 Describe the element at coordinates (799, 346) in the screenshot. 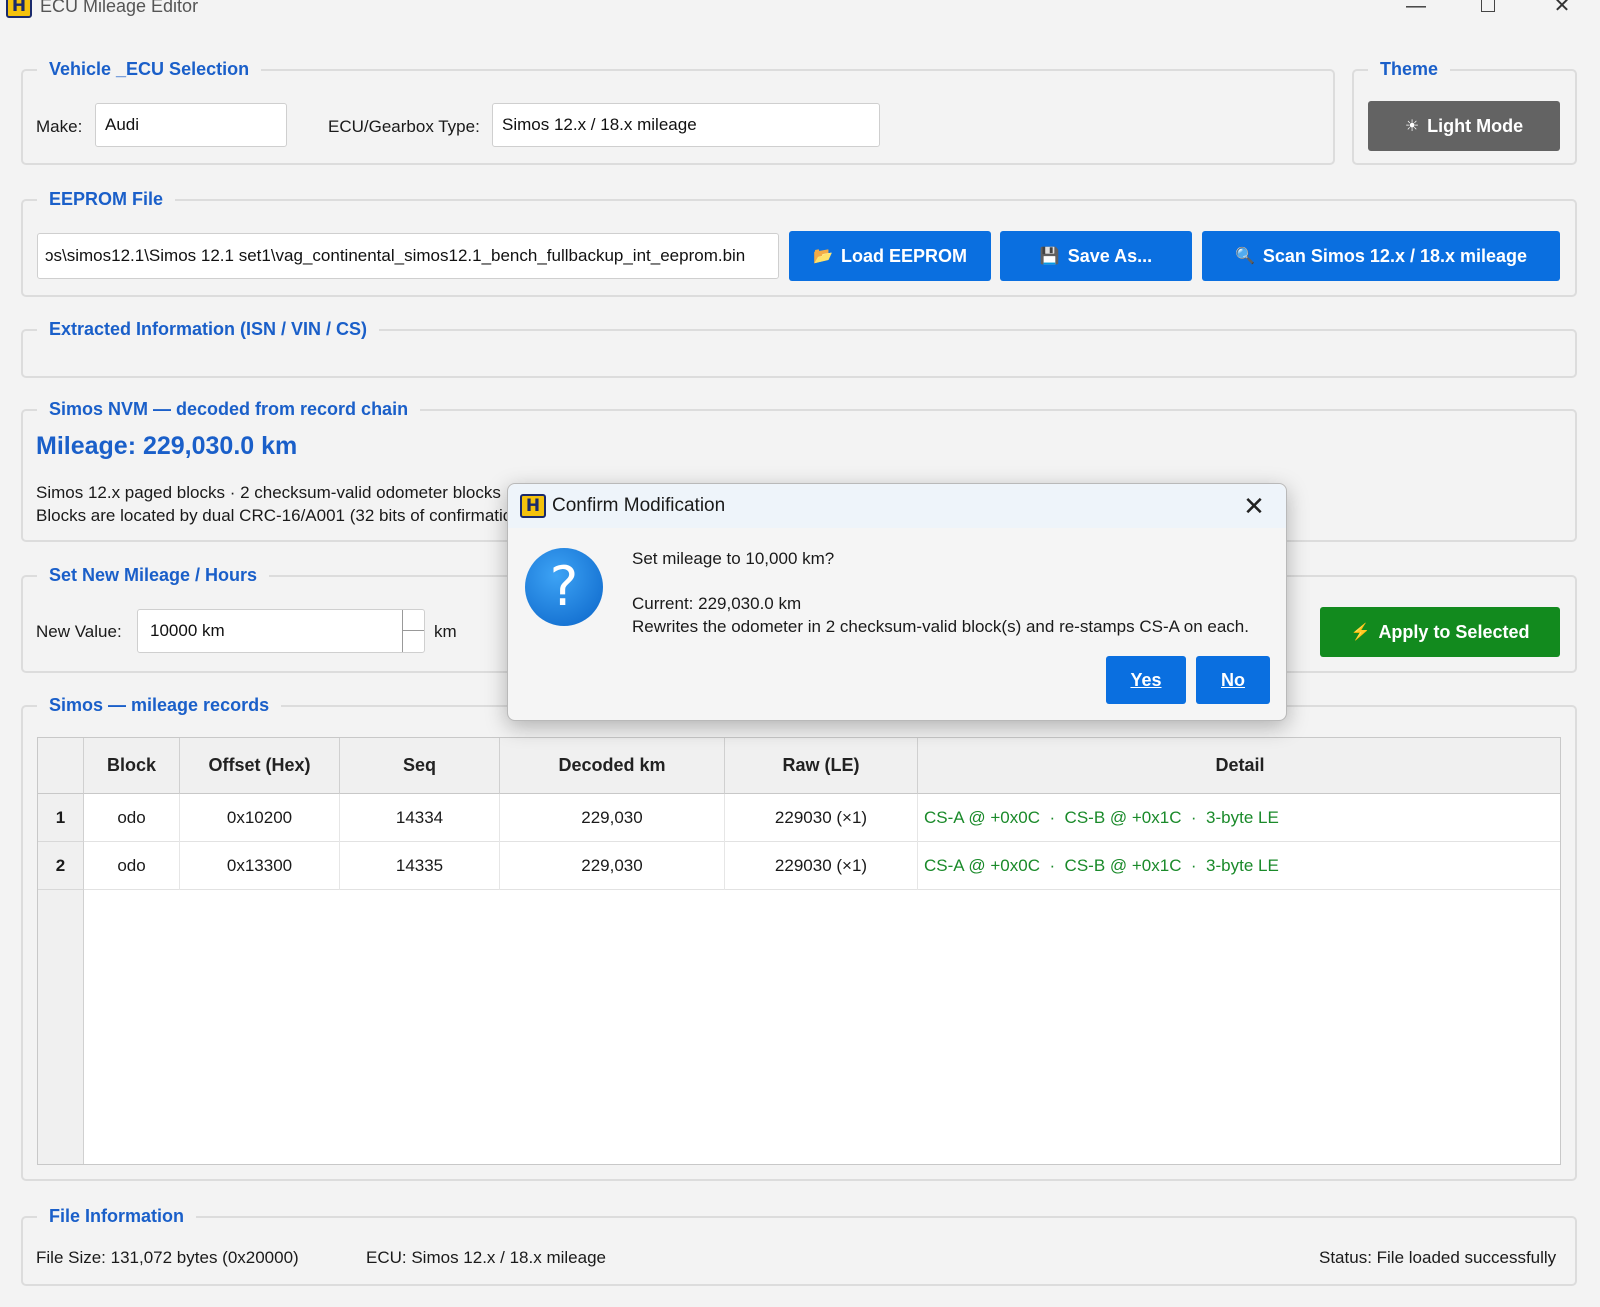

I see `extracted-info-group: Extracted Information (ISN / VIN / CS)` at that location.